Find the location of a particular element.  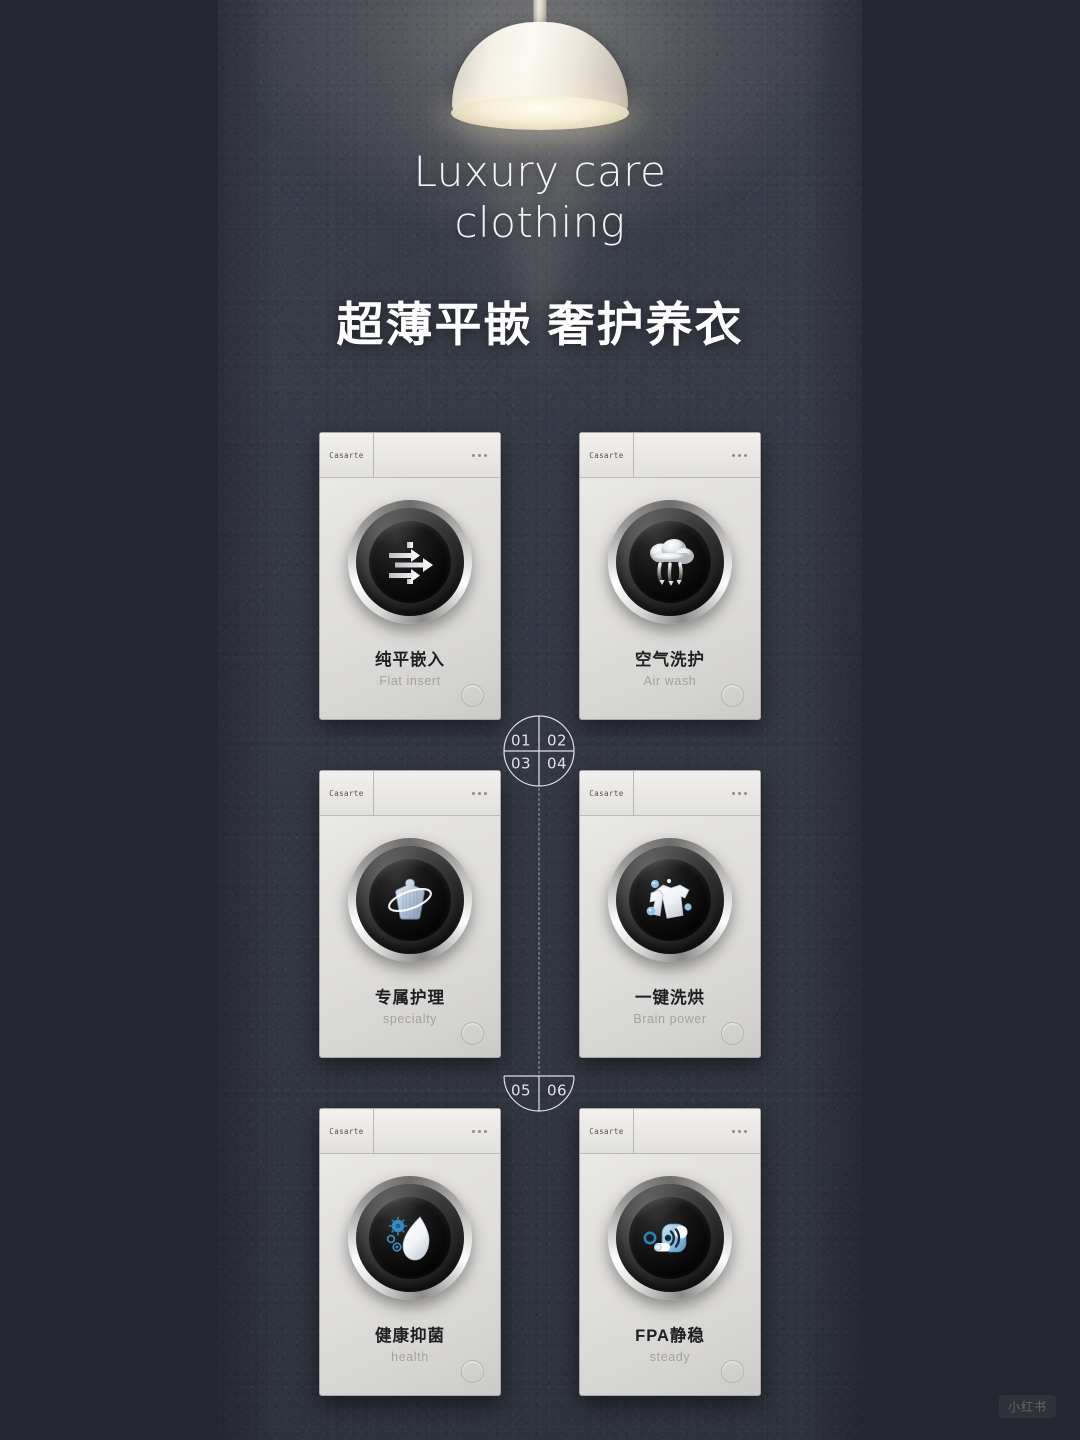

quiet-motor-icon is located at coordinates (665, 1238).